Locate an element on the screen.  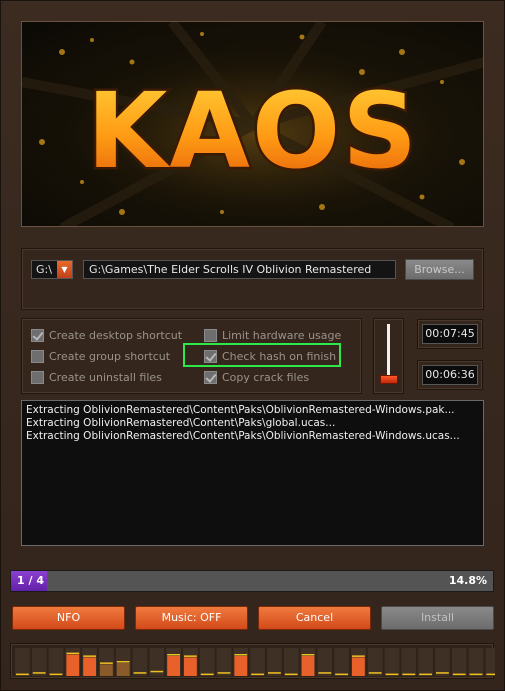
install-button: Install is located at coordinates (437, 618).